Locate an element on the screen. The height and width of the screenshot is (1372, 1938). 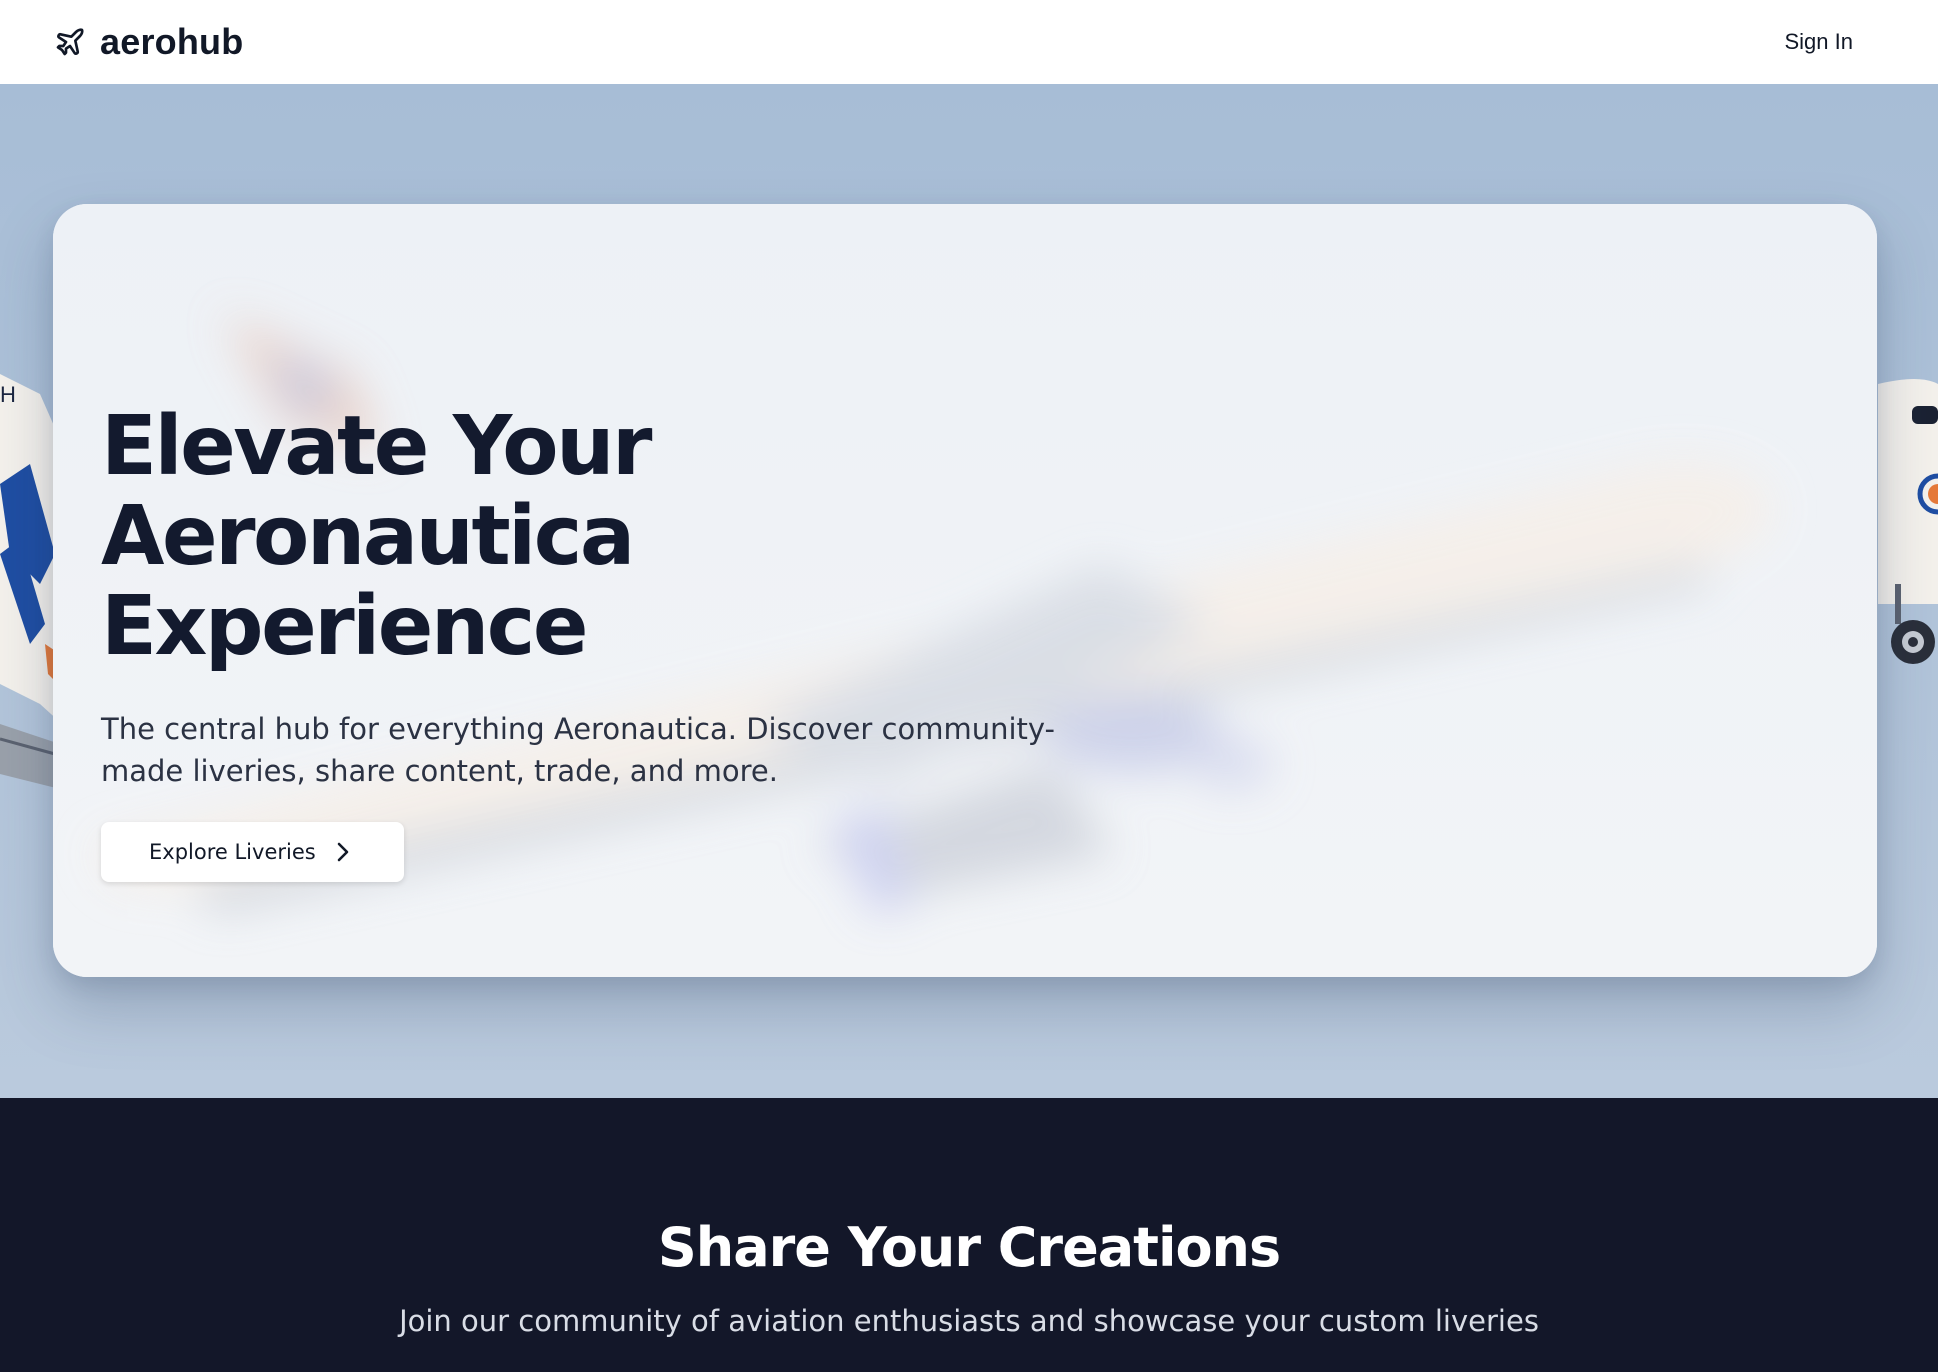
explore-liveries-button: Explore Liveries is located at coordinates (252, 852).